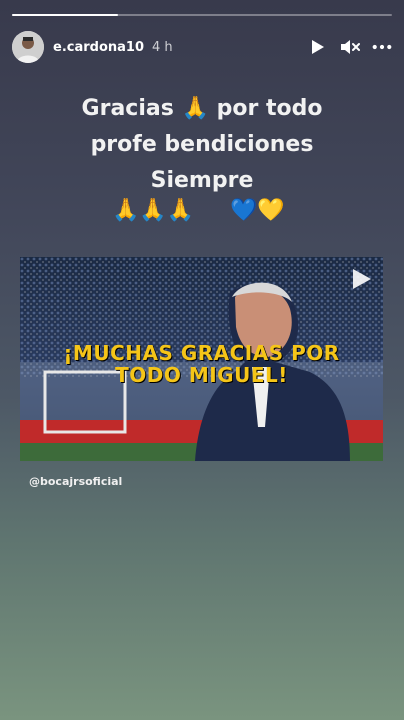 The width and height of the screenshot is (404, 720). I want to click on pray-emoji: 🙏, so click(195, 108).